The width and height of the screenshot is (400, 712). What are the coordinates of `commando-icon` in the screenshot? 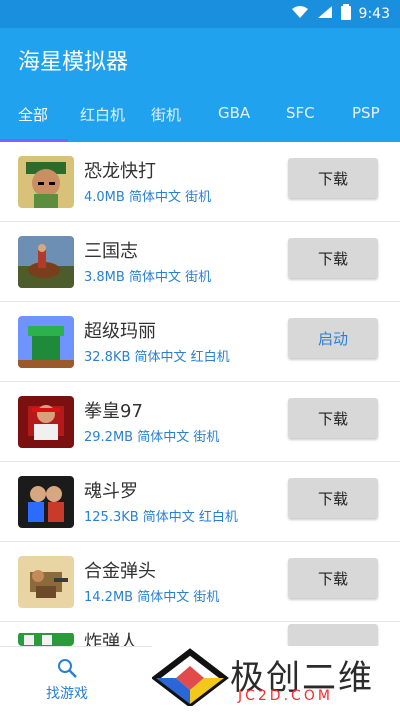 It's located at (46, 502).